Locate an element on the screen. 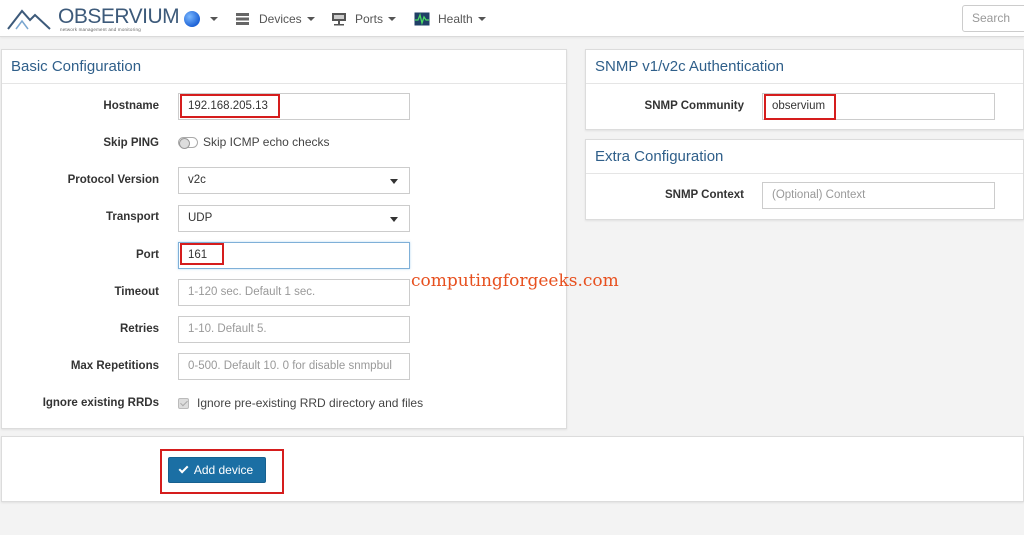 Image resolution: width=1024 pixels, height=535 pixels. mountain-logo-icon is located at coordinates (29, 19).